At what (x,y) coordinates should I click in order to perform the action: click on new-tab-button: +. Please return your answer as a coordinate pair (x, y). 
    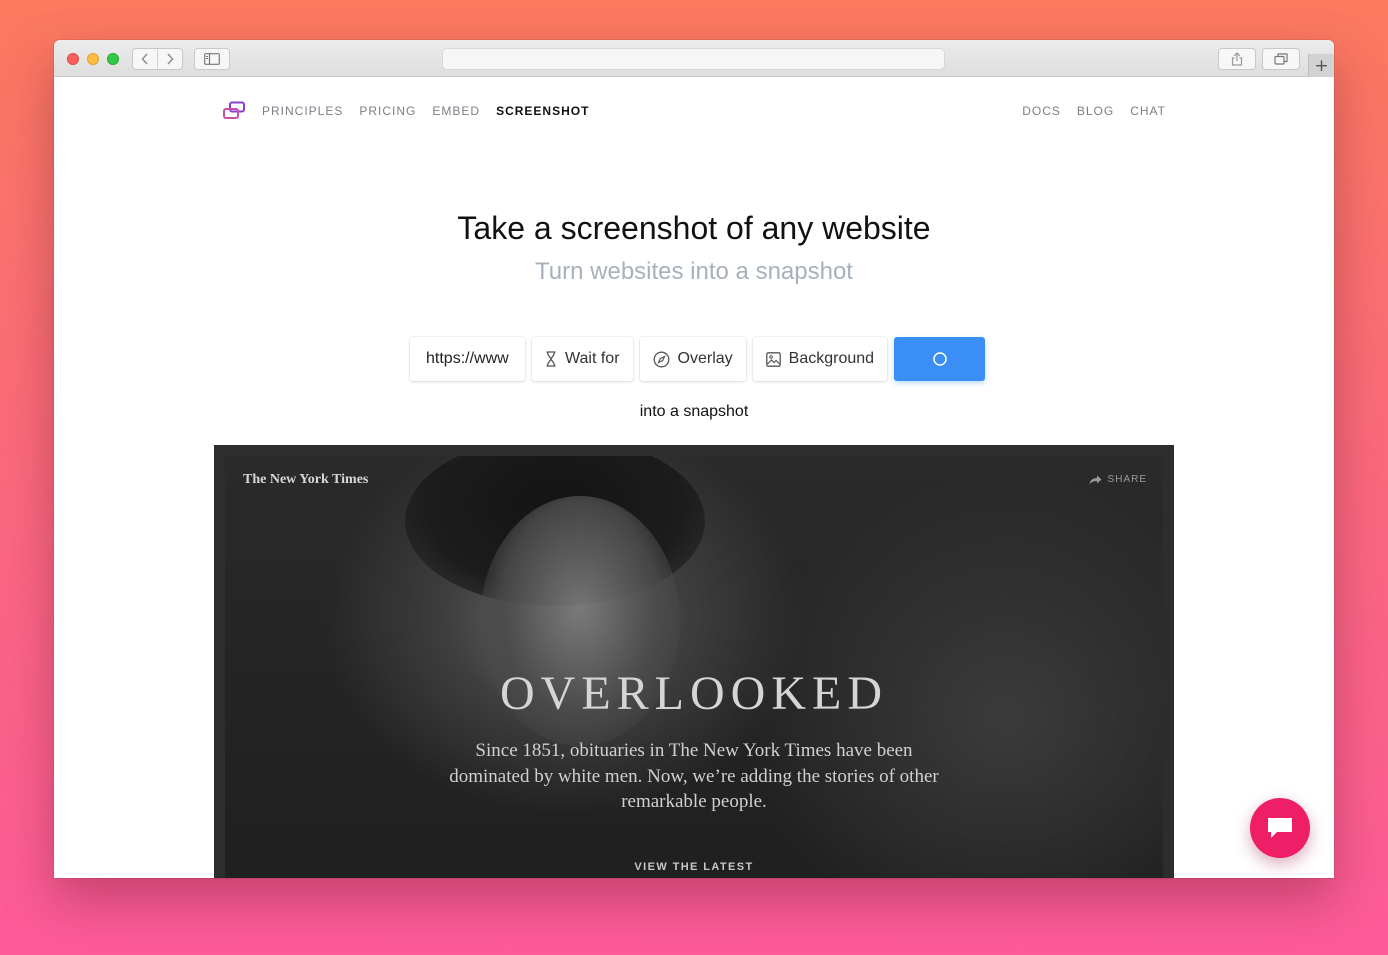
    Looking at the image, I should click on (1321, 65).